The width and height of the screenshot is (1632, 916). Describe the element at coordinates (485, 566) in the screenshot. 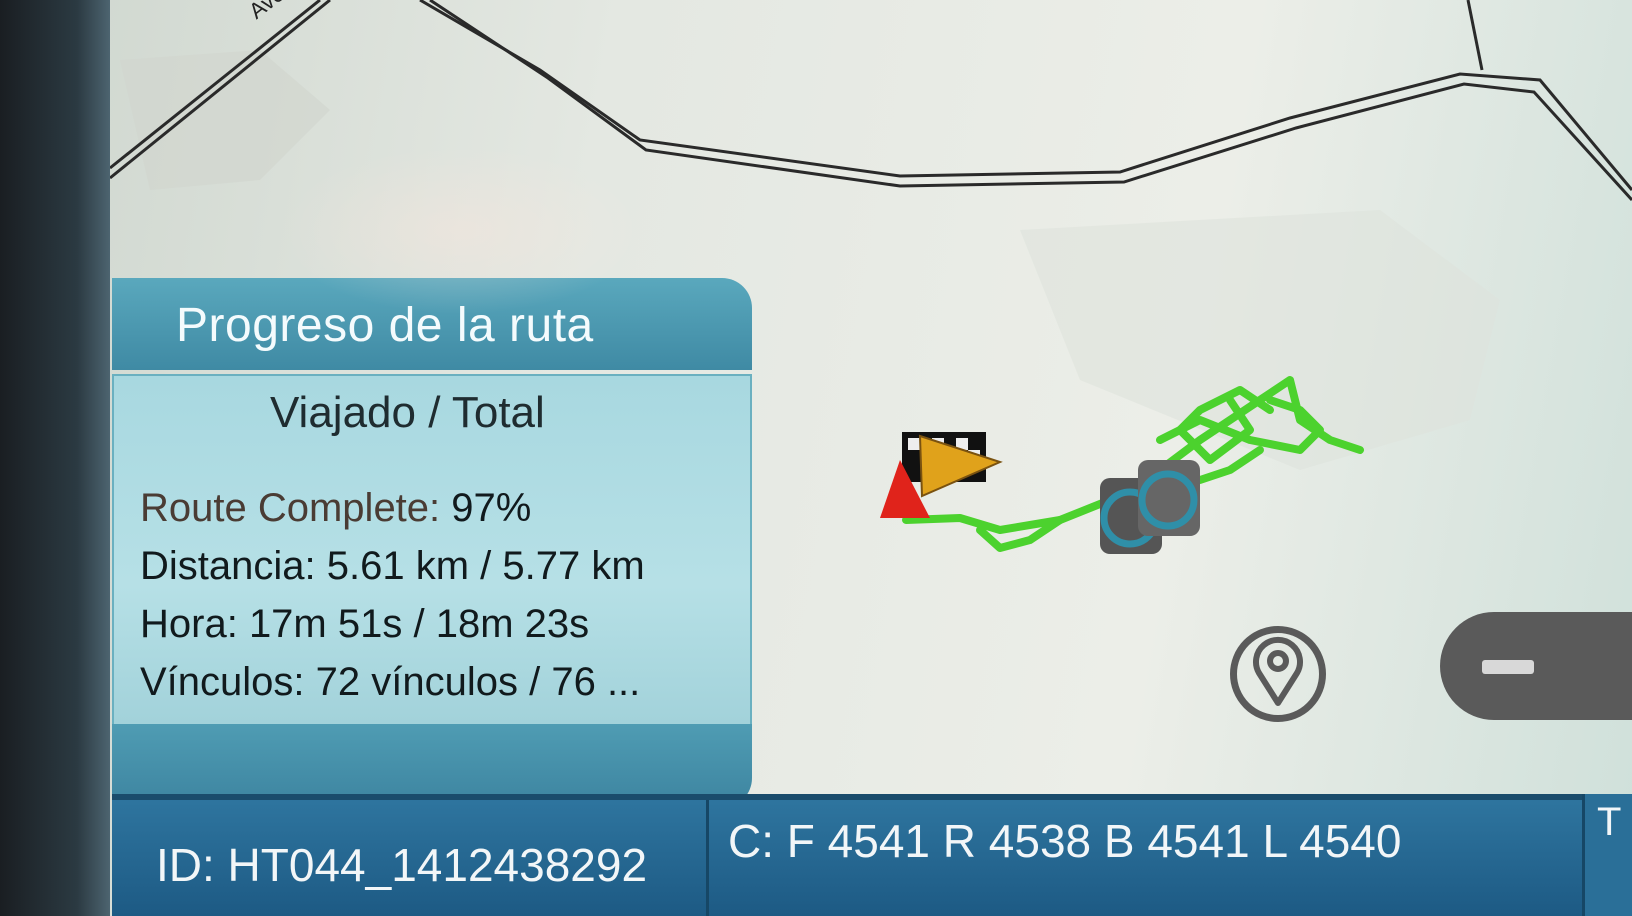

I see `distance-value: 5.61 km / 5.77 km` at that location.